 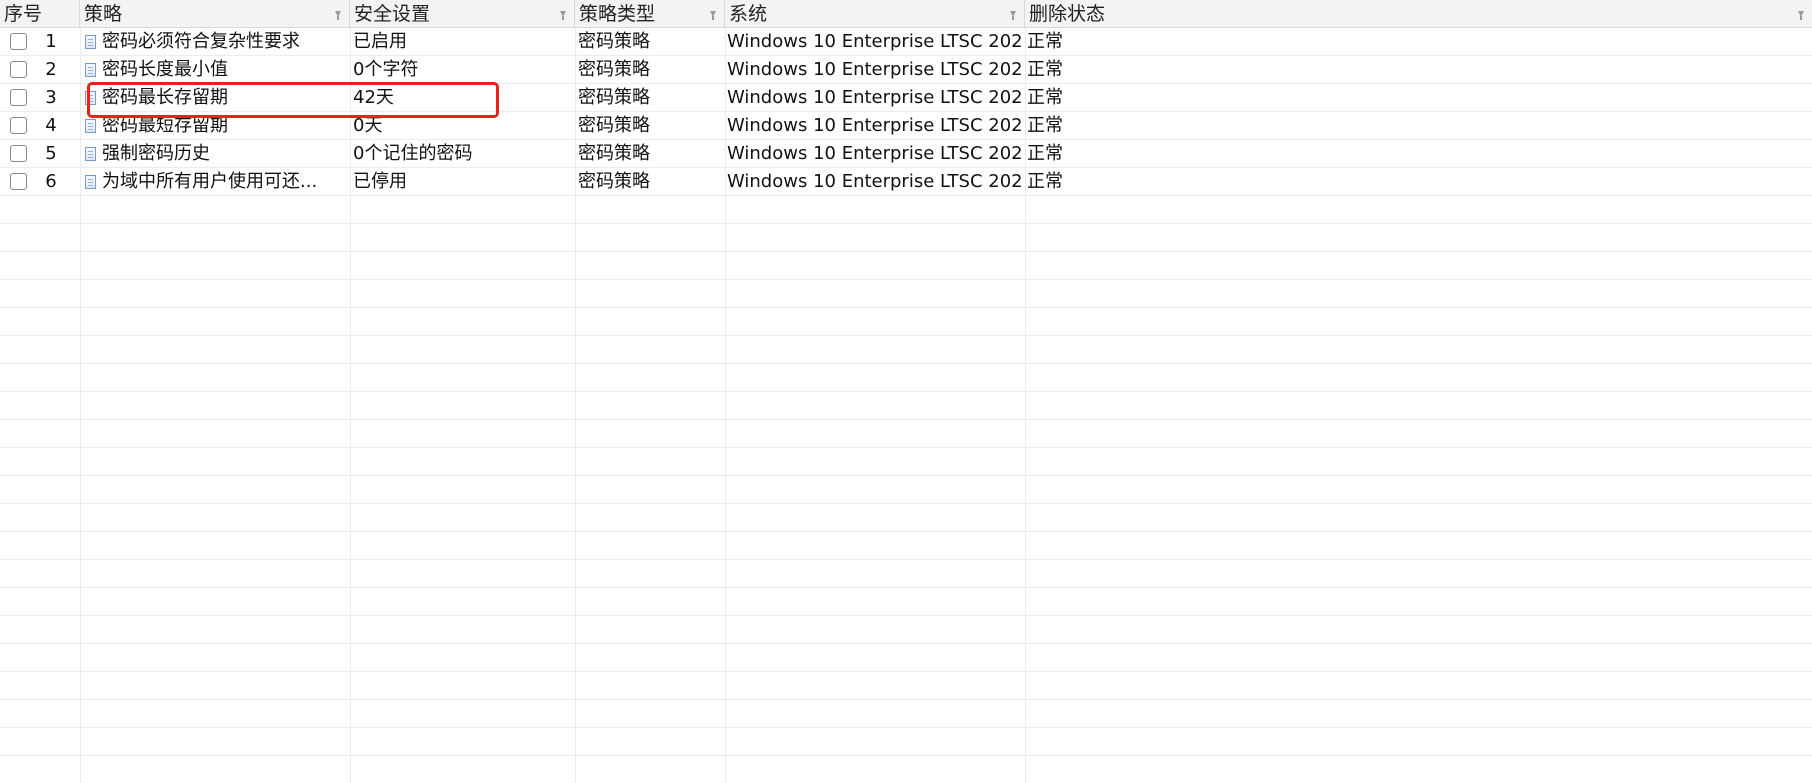 I want to click on column-header-label: 策略类型, so click(x=617, y=14).